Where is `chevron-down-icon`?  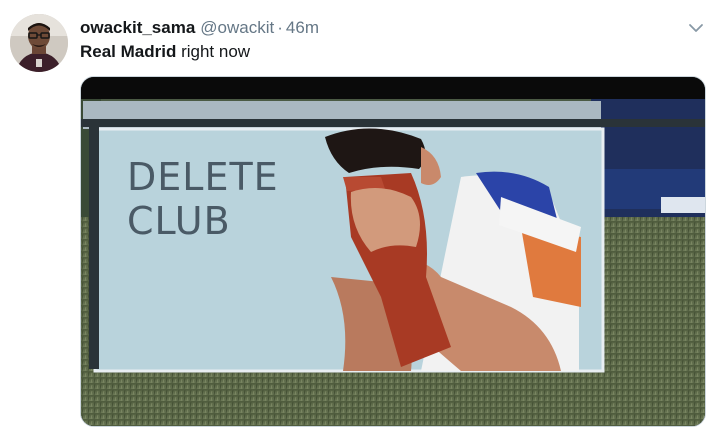 chevron-down-icon is located at coordinates (696, 28).